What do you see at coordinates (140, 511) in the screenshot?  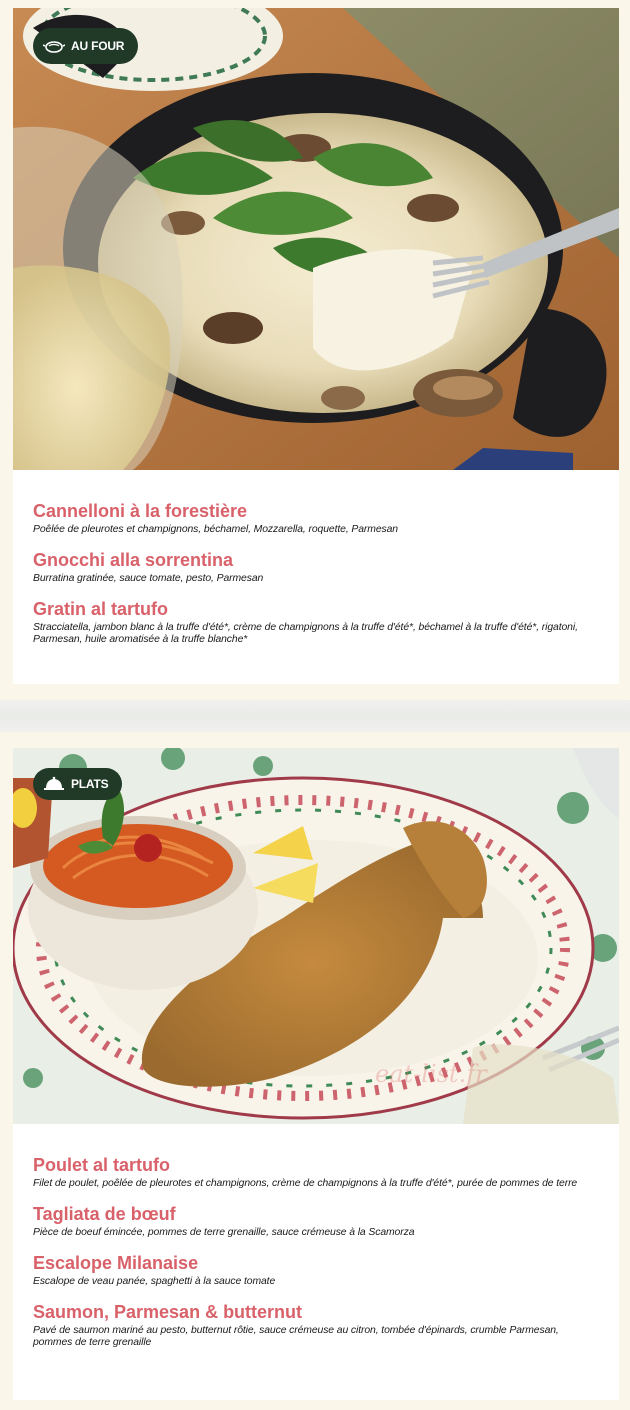 I see `menu-item-title: Cannelloni à la forestière` at bounding box center [140, 511].